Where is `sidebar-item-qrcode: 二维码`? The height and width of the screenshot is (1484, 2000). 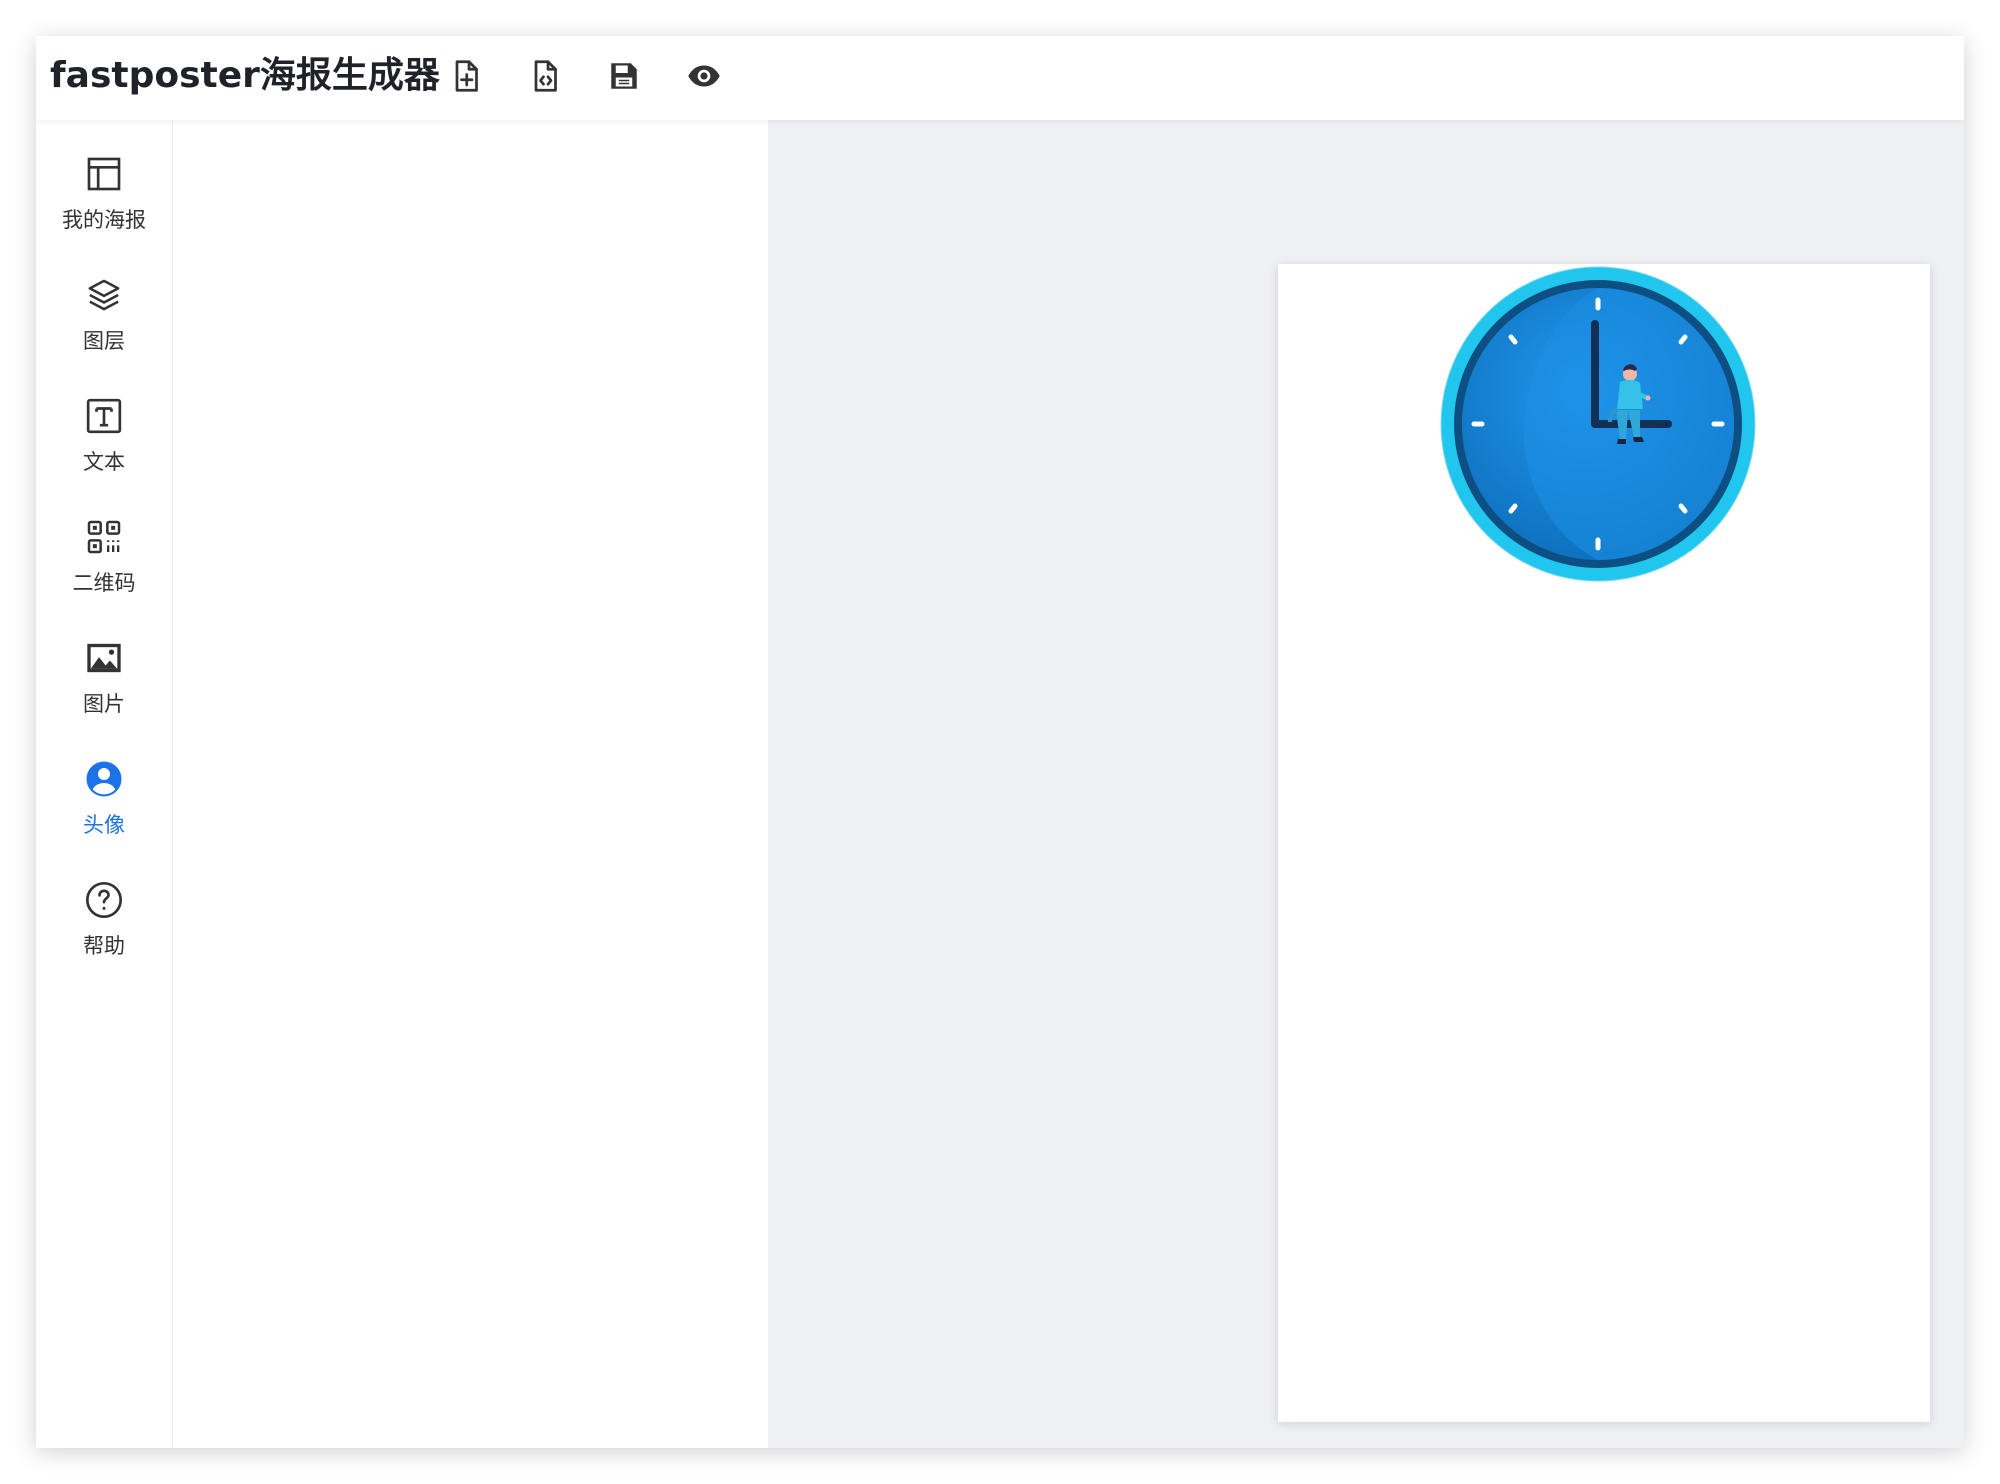
sidebar-item-qrcode: 二维码 is located at coordinates (104, 573).